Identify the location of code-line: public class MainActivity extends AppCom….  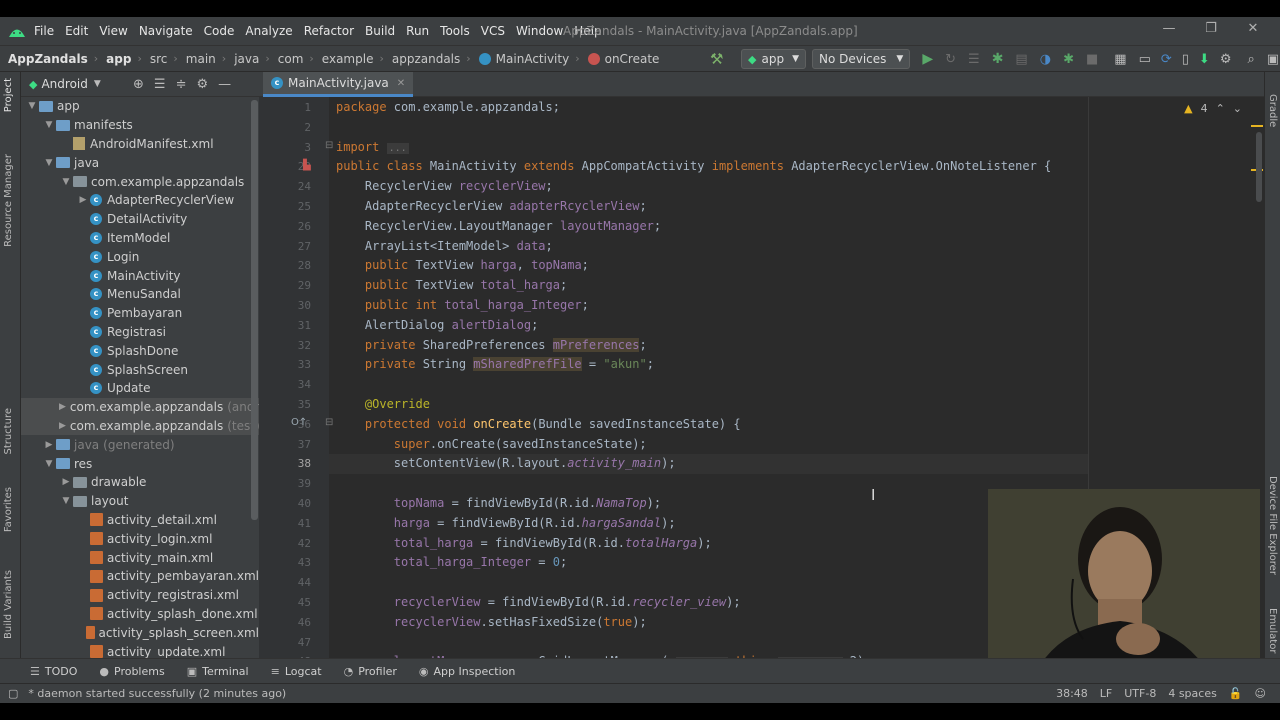
(693, 166).